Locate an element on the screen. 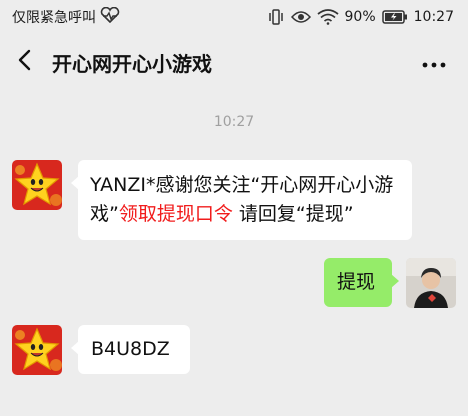 Image resolution: width=468 pixels, height=416 pixels. carrier-text: 仅限紧急呼叫 is located at coordinates (54, 18).